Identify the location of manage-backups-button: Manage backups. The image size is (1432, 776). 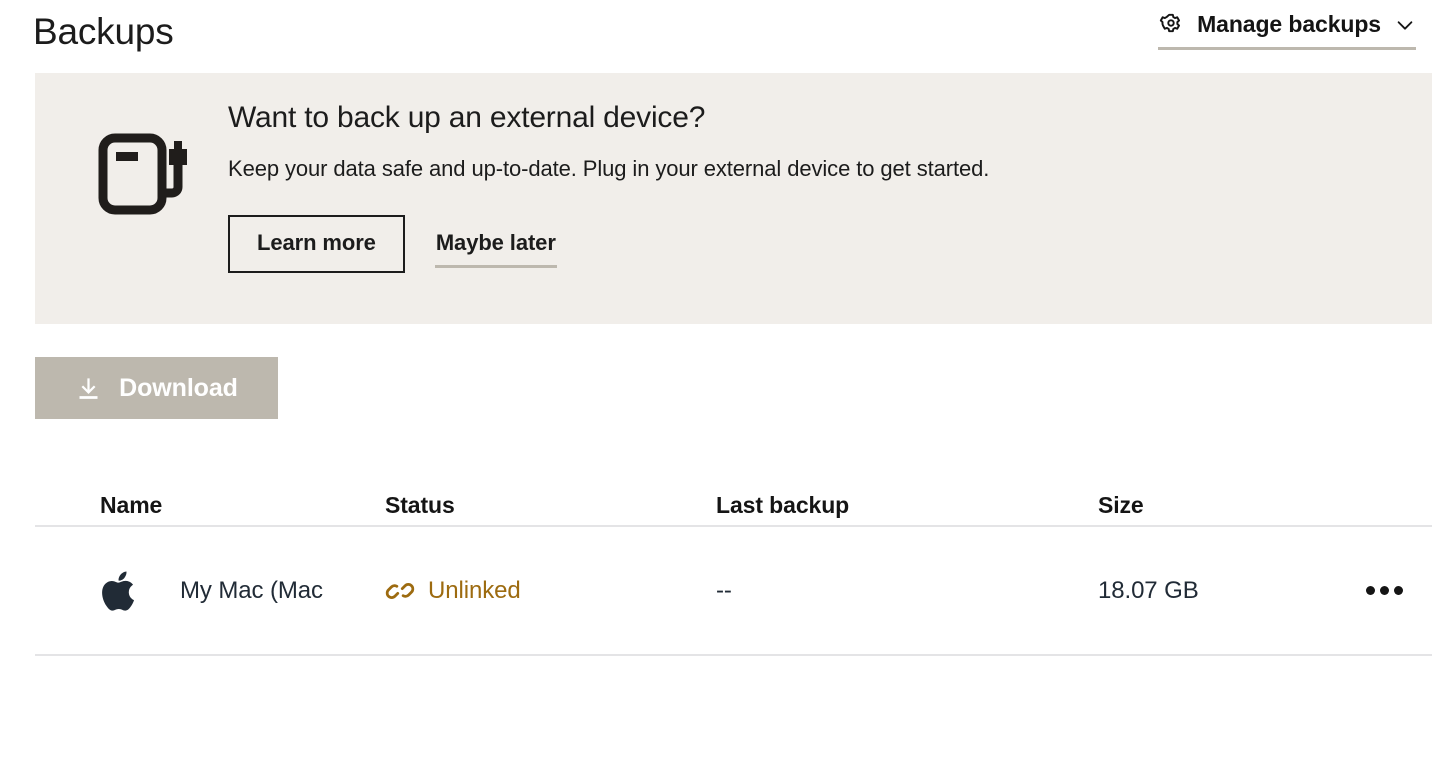
(1287, 30).